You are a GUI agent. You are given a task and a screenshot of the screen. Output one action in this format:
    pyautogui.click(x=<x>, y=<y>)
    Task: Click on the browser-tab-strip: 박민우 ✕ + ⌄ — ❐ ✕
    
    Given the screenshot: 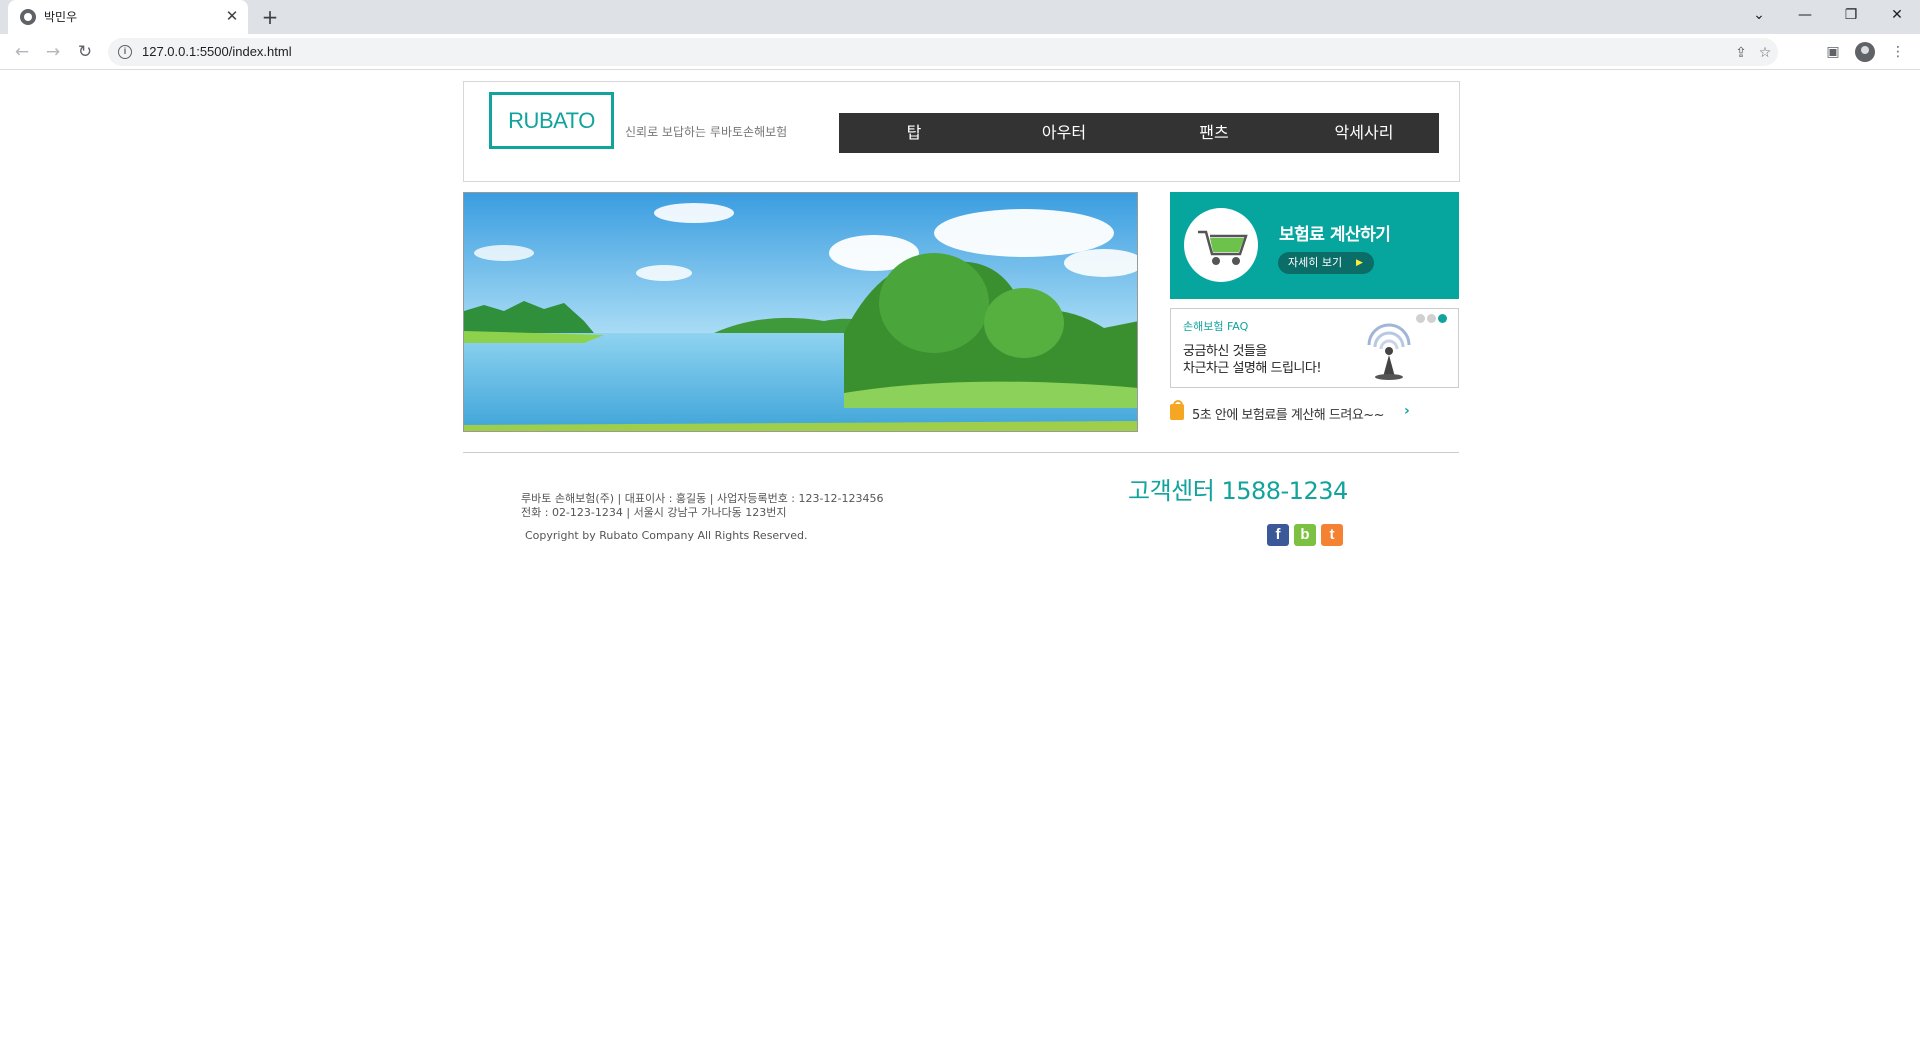 What is the action you would take?
    pyautogui.click(x=960, y=17)
    